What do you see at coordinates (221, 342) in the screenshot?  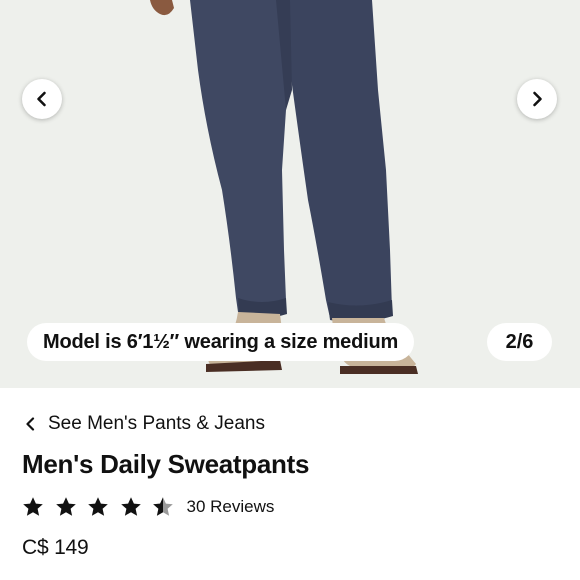 I see `model-size-caption: Model is 6′1½″ wearing a size medium` at bounding box center [221, 342].